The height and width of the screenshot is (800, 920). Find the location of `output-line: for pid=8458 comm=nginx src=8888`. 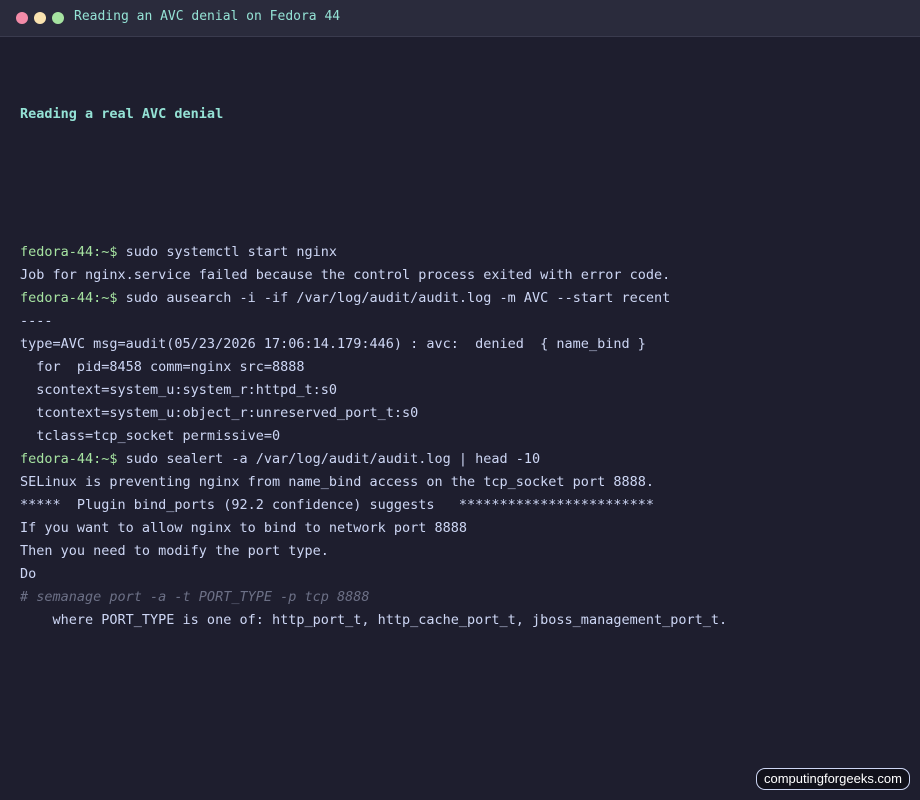

output-line: for pid=8458 comm=nginx src=8888 is located at coordinates (162, 367).